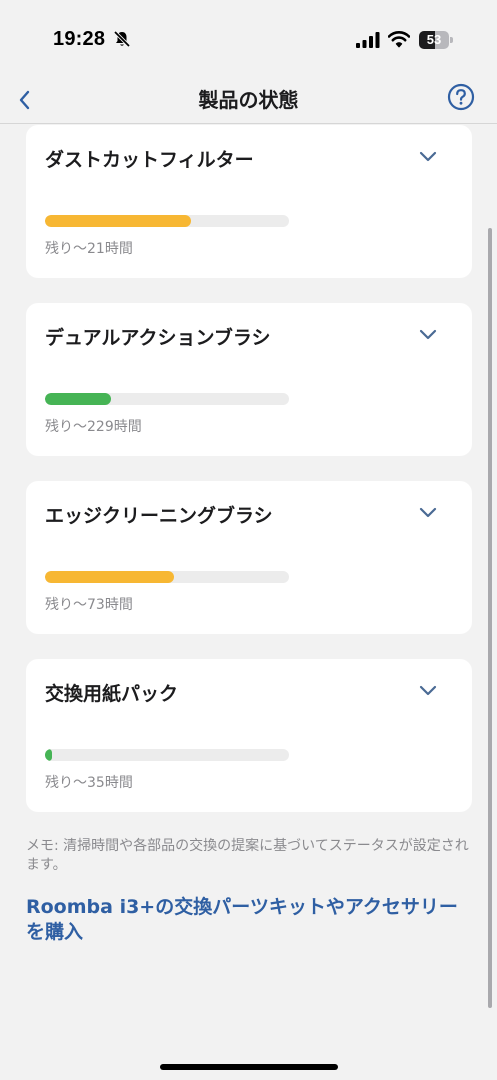  I want to click on part-card-paper-bag: 交換用紙パック 残り～35時間, so click(249, 735).